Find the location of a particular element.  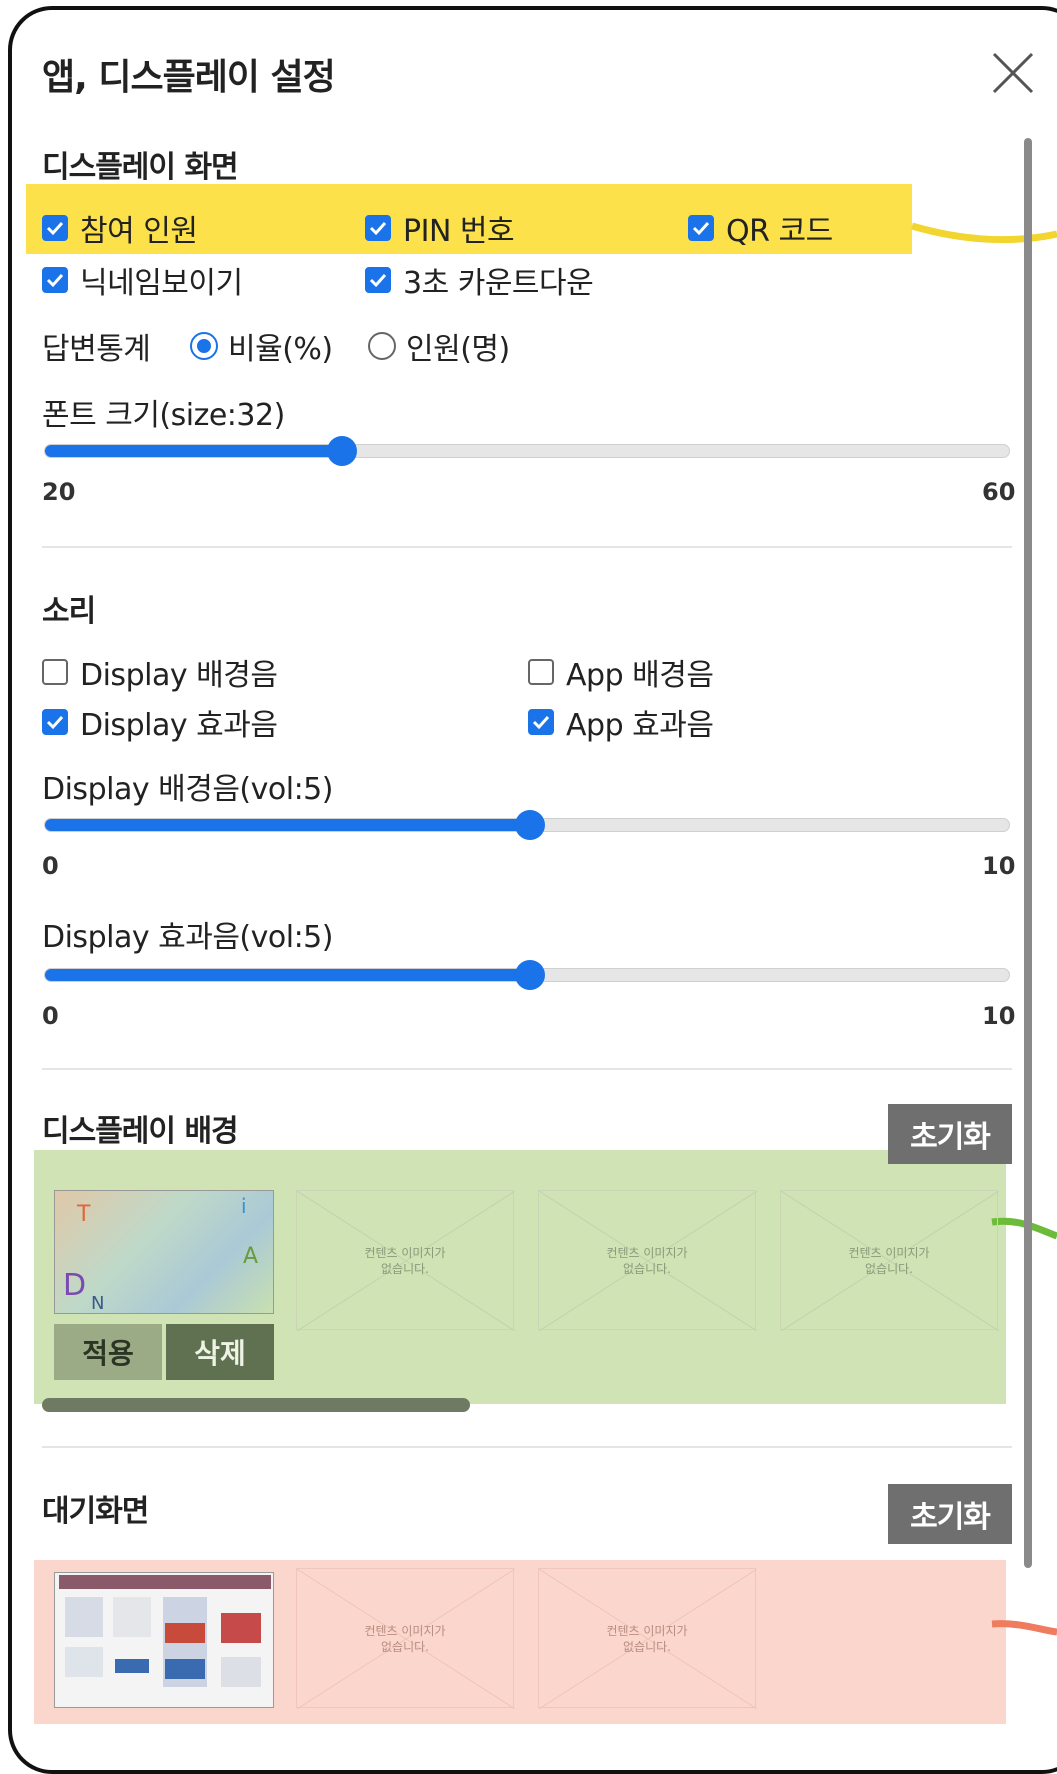

svg-text: i is located at coordinates (244, 1206).